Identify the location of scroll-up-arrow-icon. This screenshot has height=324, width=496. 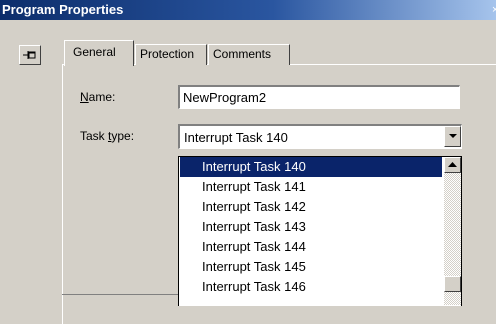
(452, 164).